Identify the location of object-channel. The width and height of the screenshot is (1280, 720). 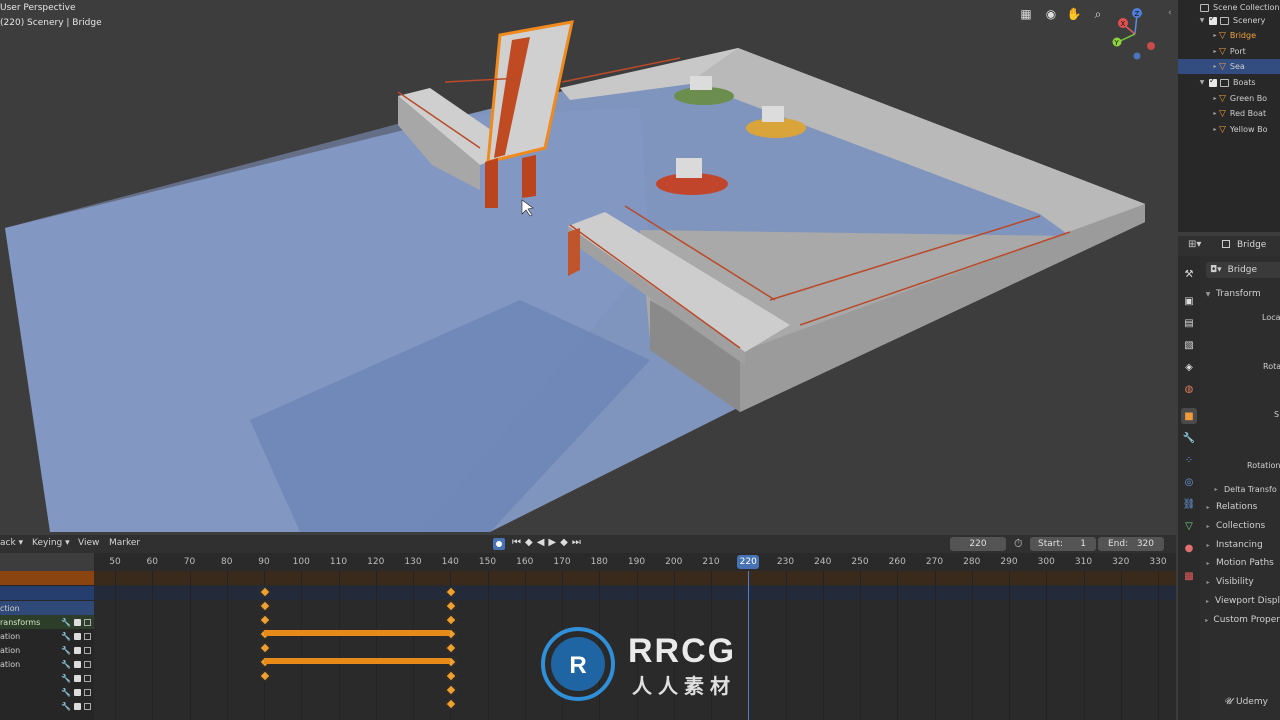
(47, 593).